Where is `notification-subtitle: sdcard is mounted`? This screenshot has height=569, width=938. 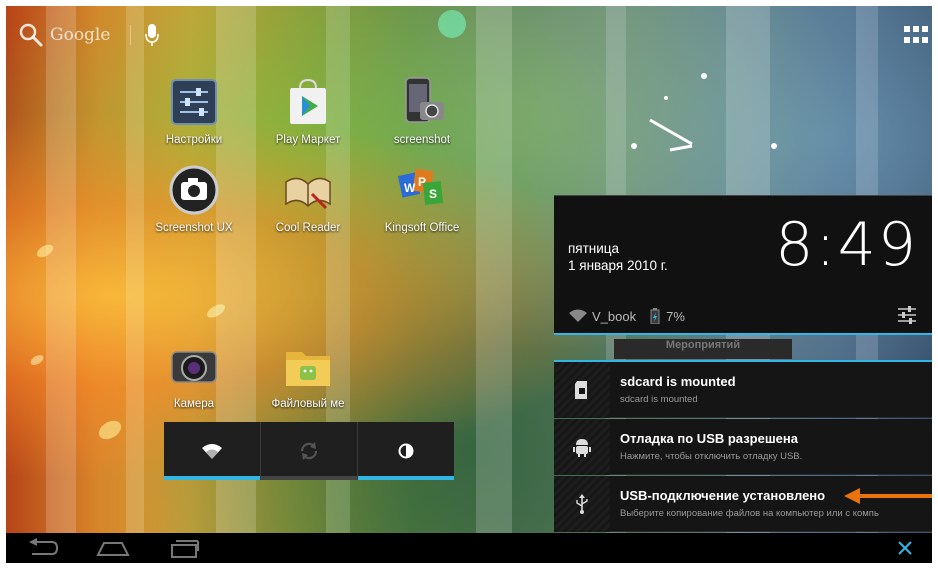 notification-subtitle: sdcard is mounted is located at coordinates (659, 399).